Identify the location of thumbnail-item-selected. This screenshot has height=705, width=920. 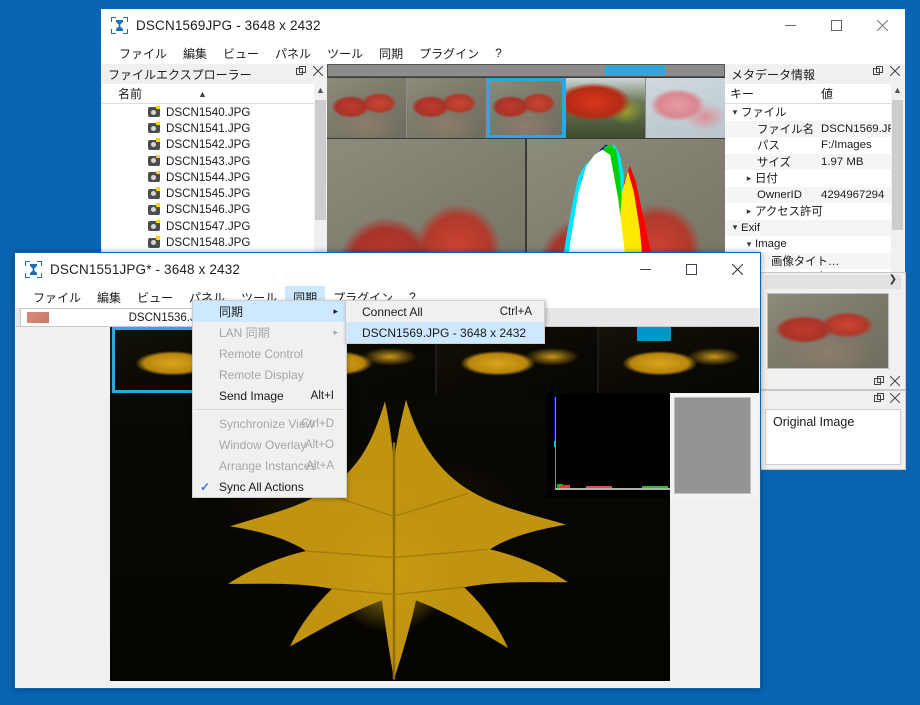
(526, 108).